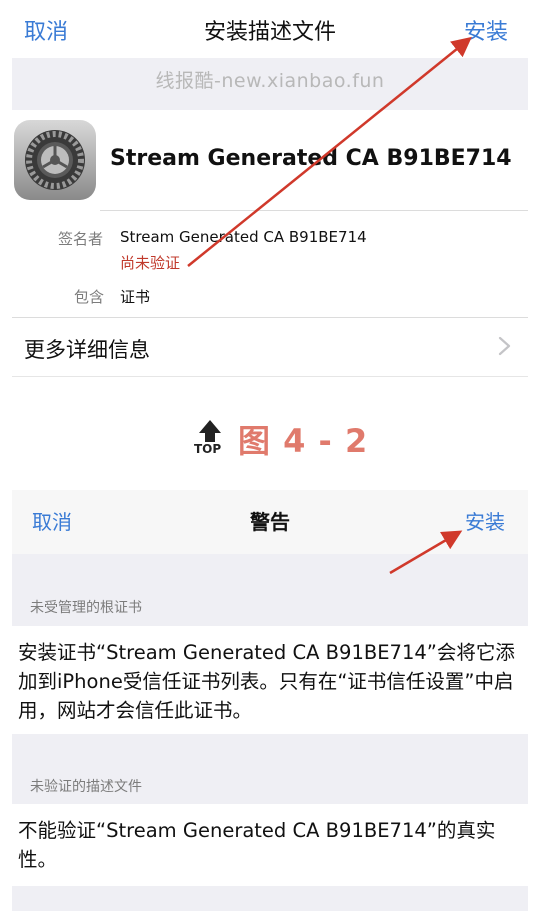 The image size is (540, 911). I want to click on more-details-label: 更多详细信息, so click(87, 350).